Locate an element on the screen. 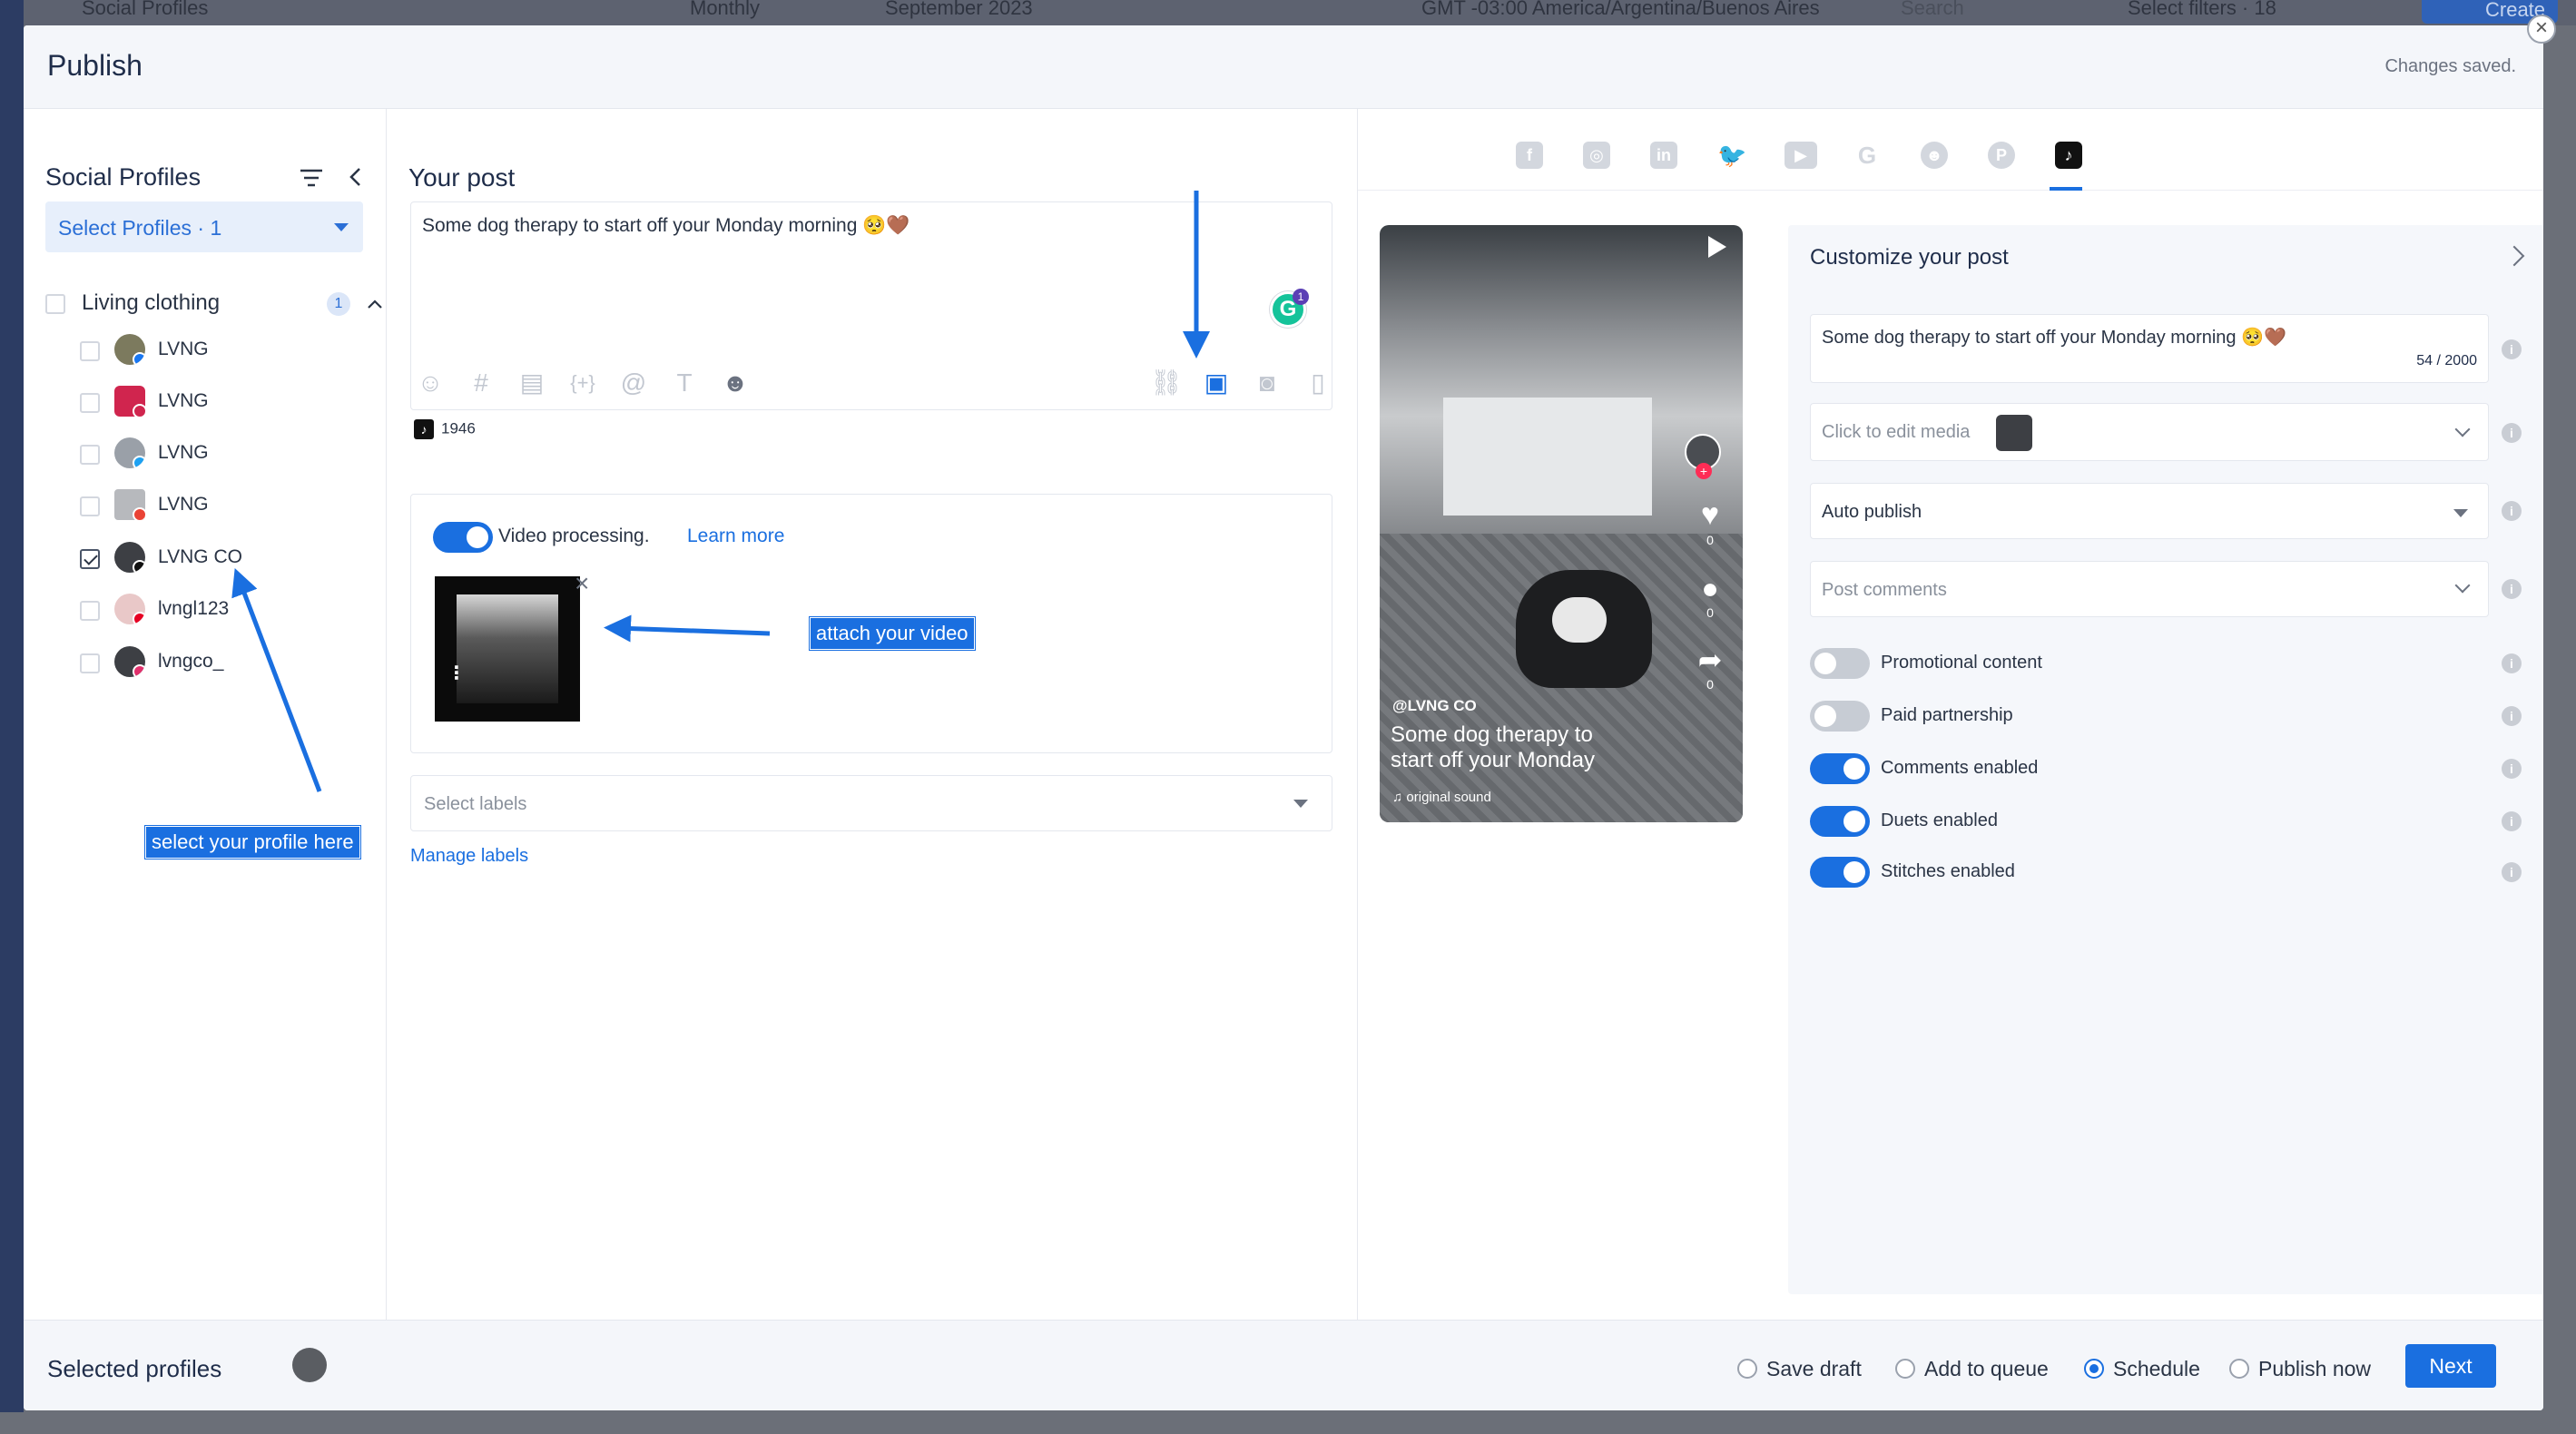 This screenshot has width=2576, height=1434. post-comments-placeholder: Post comments is located at coordinates (1884, 590).